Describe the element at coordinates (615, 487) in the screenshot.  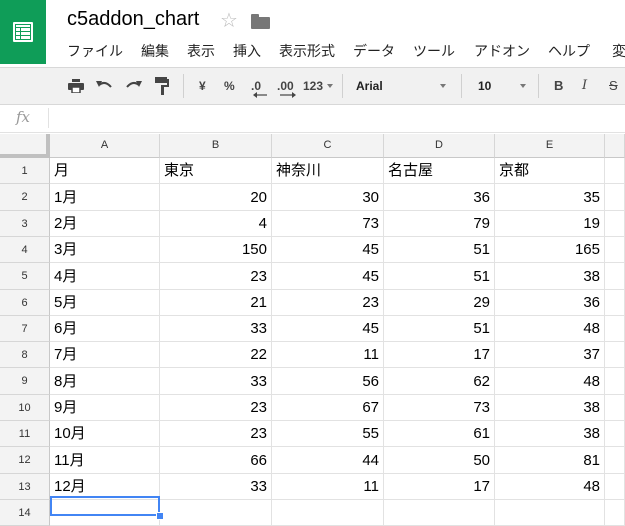
I see `cell-f13` at that location.